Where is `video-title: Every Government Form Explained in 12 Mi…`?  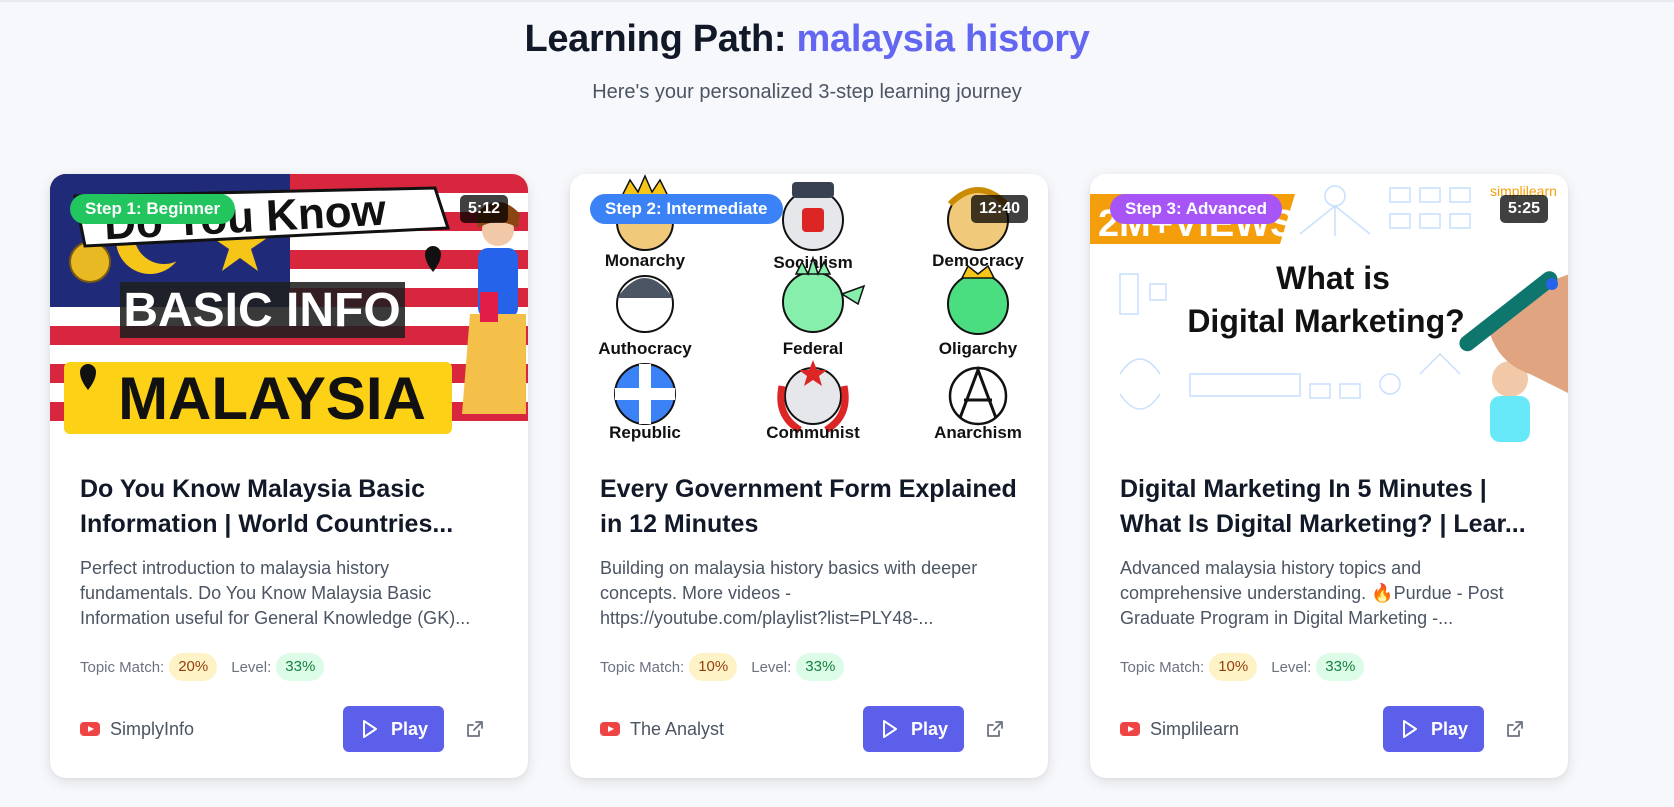
video-title: Every Government Form Explained in 12 Mi… is located at coordinates (809, 507).